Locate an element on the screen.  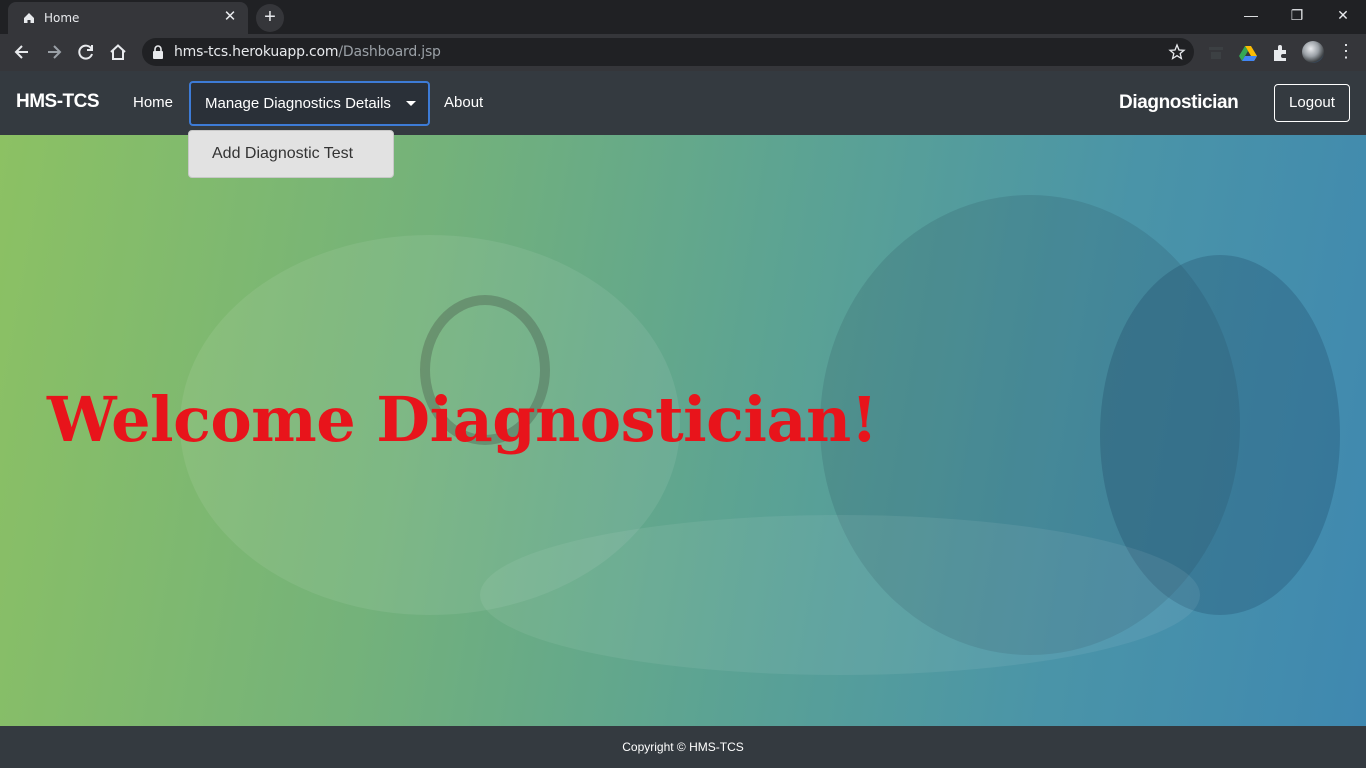
manage-diagnostics-dropdown: Manage Diagnostics Details is located at coordinates (309, 103).